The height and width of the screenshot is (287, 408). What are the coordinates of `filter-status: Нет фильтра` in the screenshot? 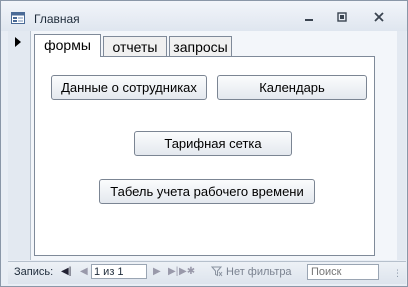 It's located at (259, 272).